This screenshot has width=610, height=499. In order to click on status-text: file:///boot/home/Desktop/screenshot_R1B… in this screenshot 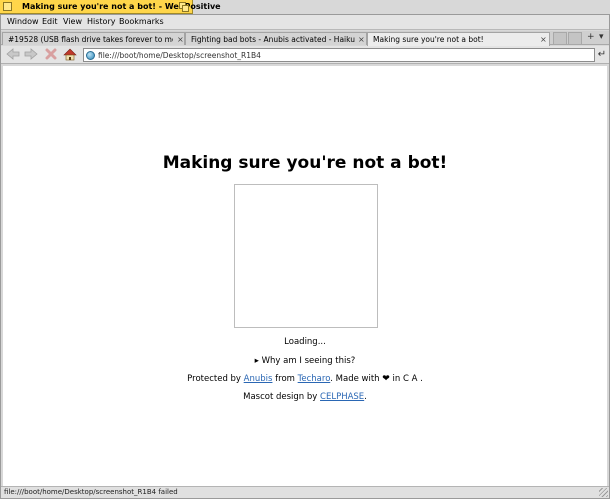, I will do `click(91, 492)`.